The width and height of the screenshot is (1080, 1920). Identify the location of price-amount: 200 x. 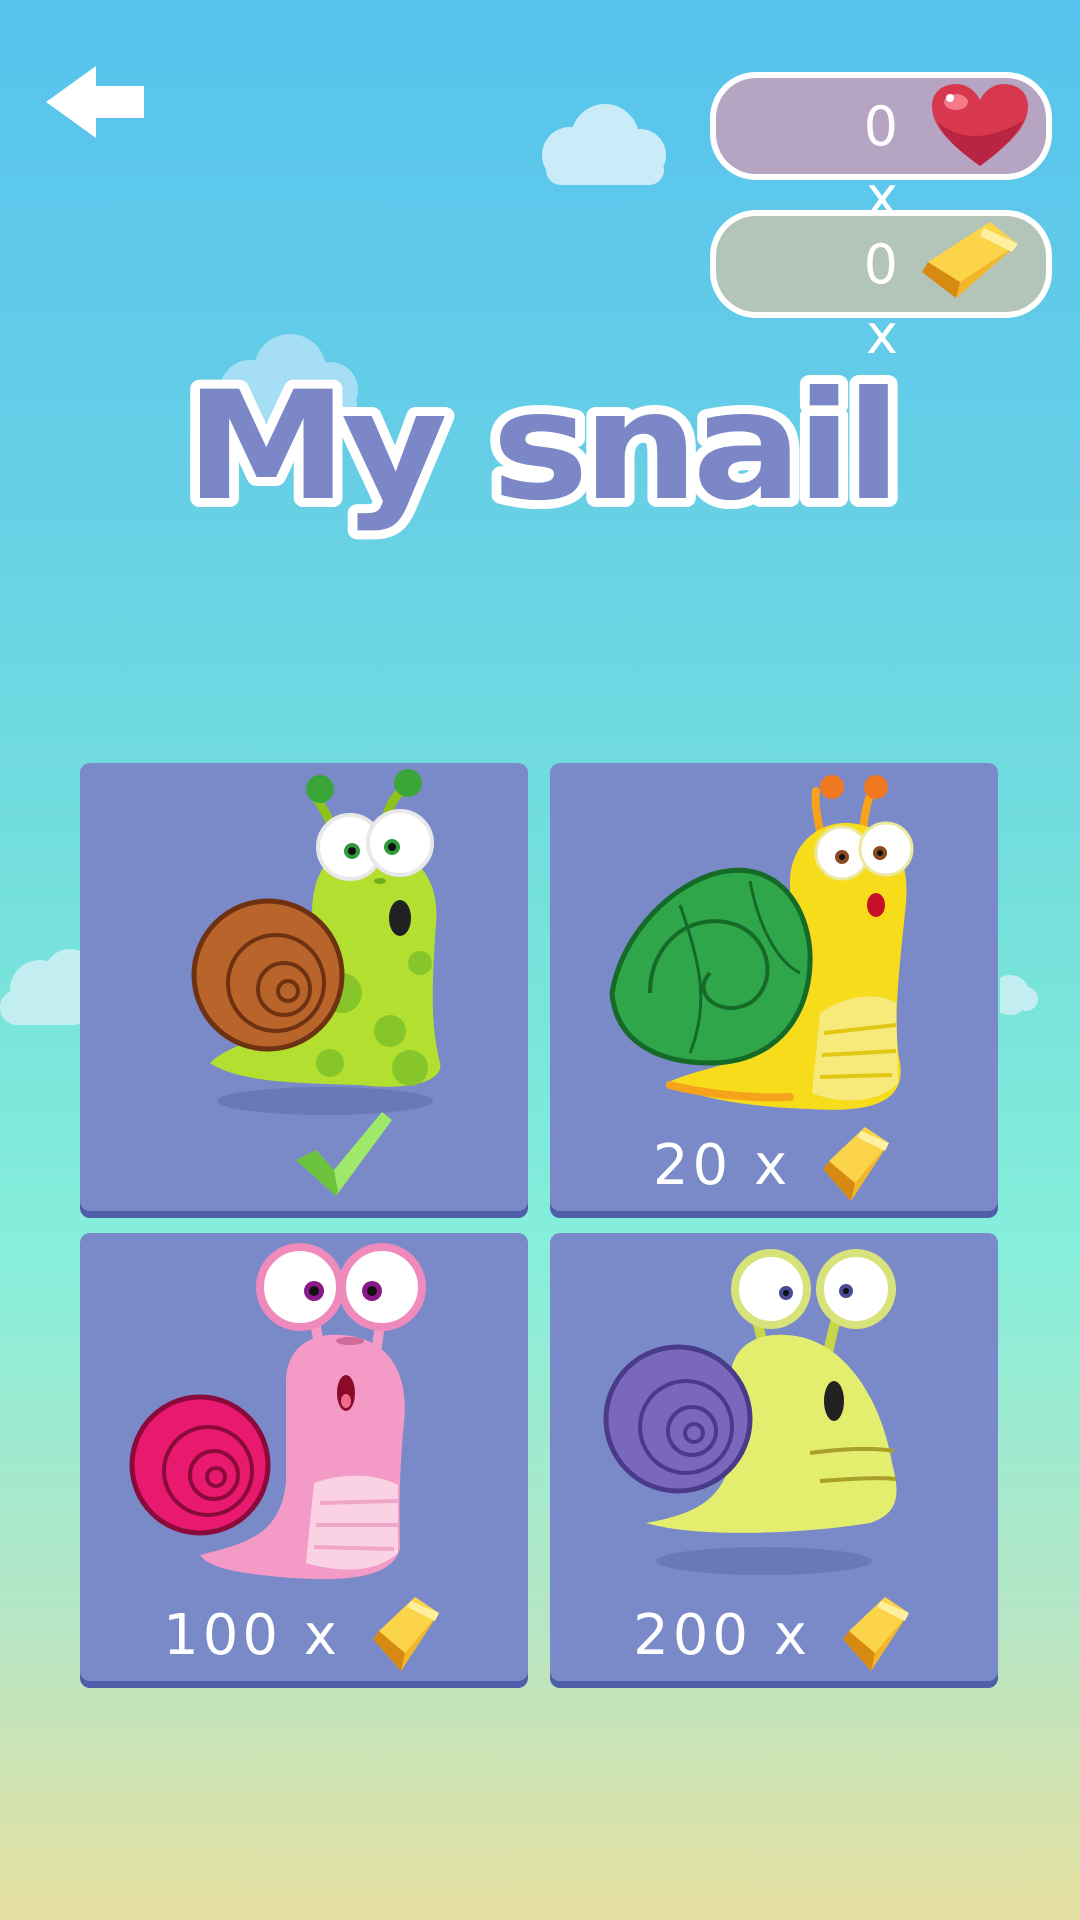
(722, 1635).